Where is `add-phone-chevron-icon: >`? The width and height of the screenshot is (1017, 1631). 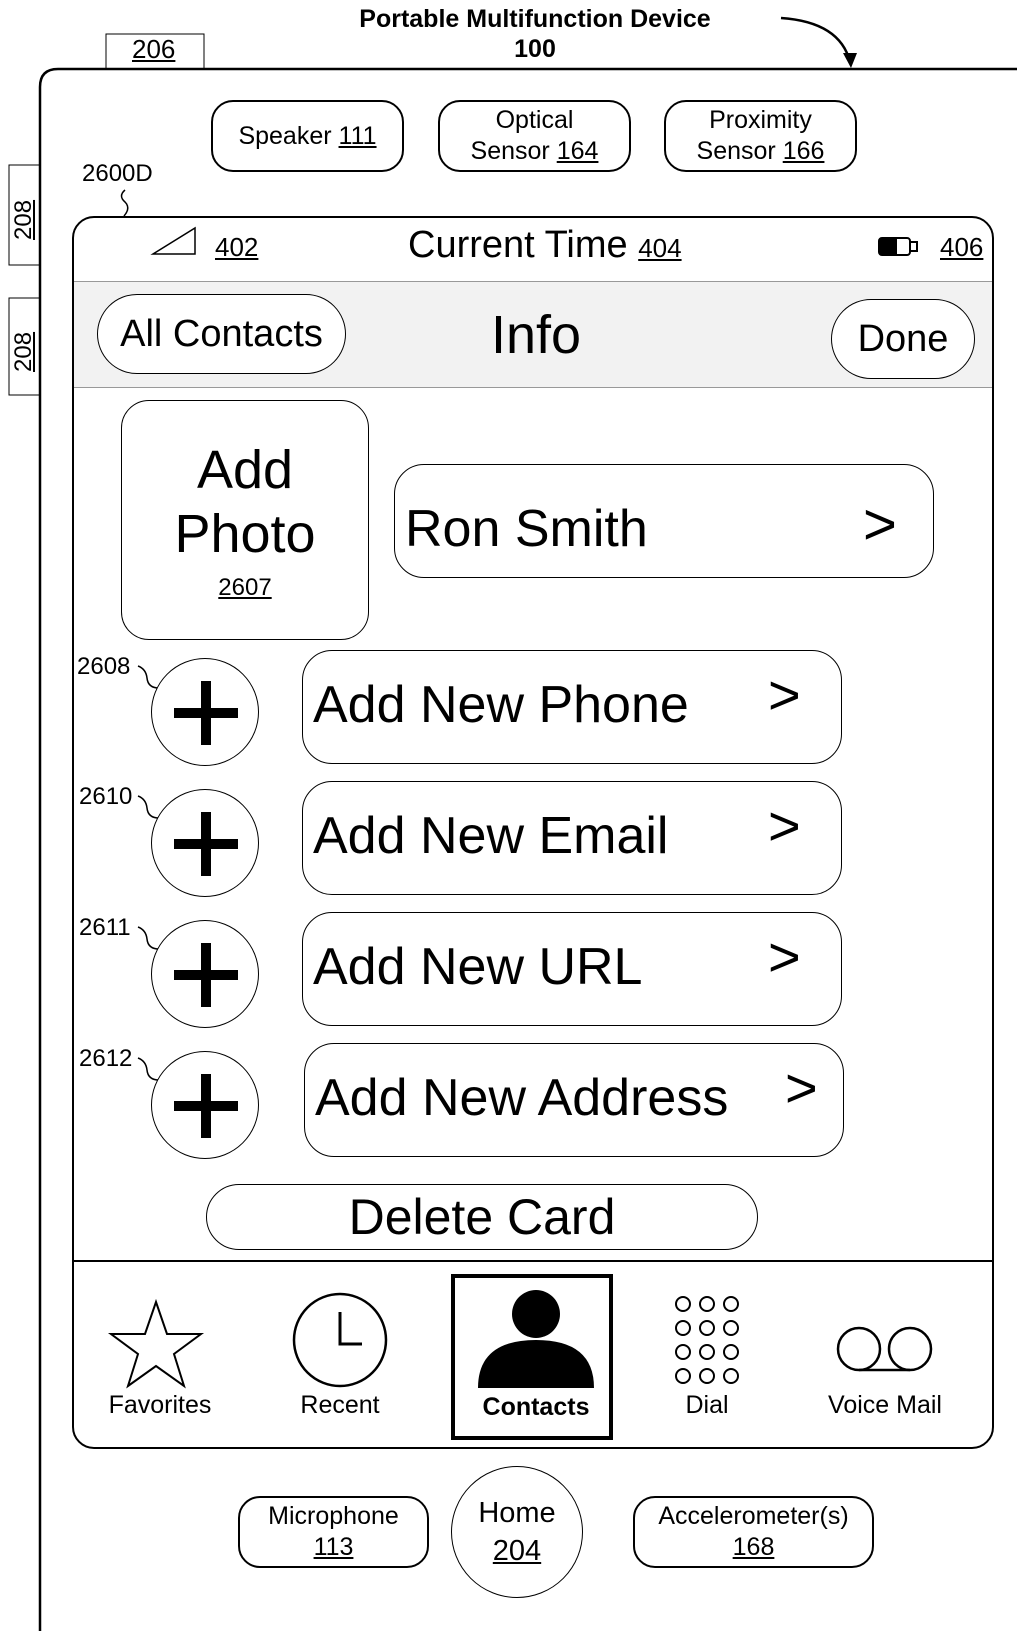 add-phone-chevron-icon: > is located at coordinates (784, 694).